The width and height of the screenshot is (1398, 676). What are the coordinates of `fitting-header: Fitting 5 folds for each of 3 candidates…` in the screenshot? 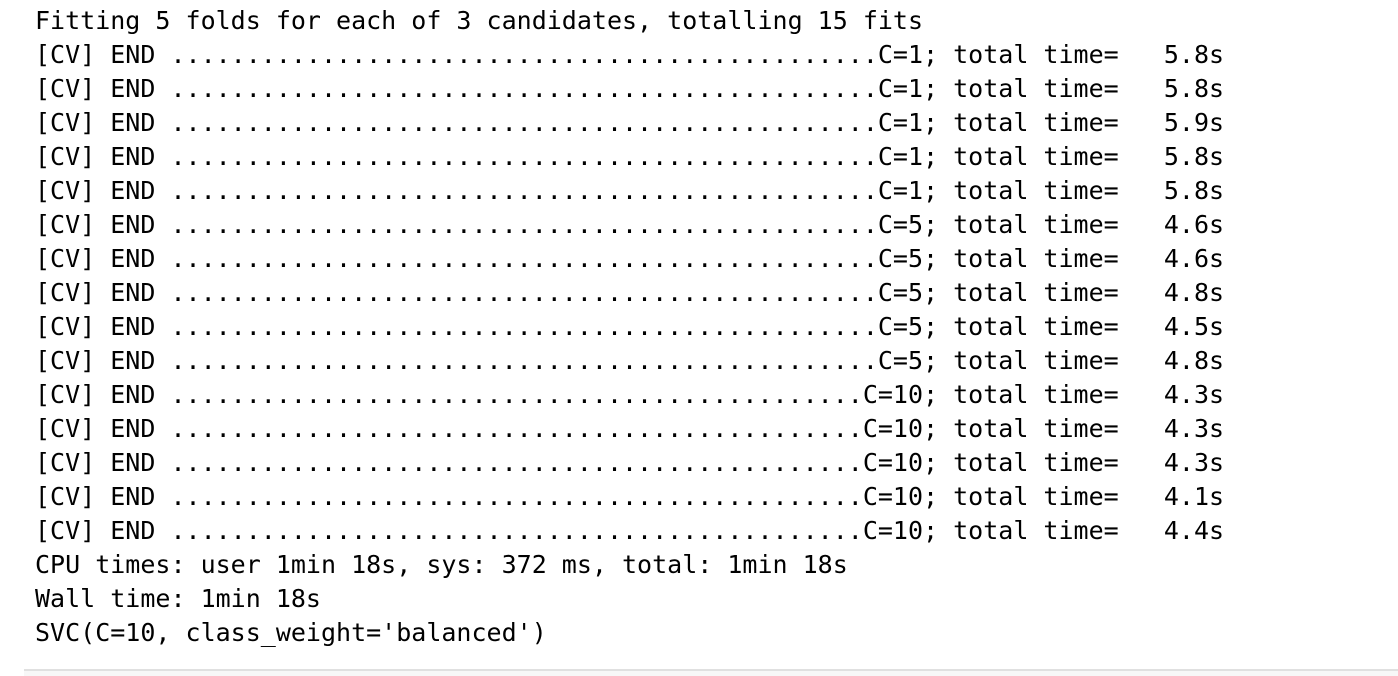 It's located at (479, 20).